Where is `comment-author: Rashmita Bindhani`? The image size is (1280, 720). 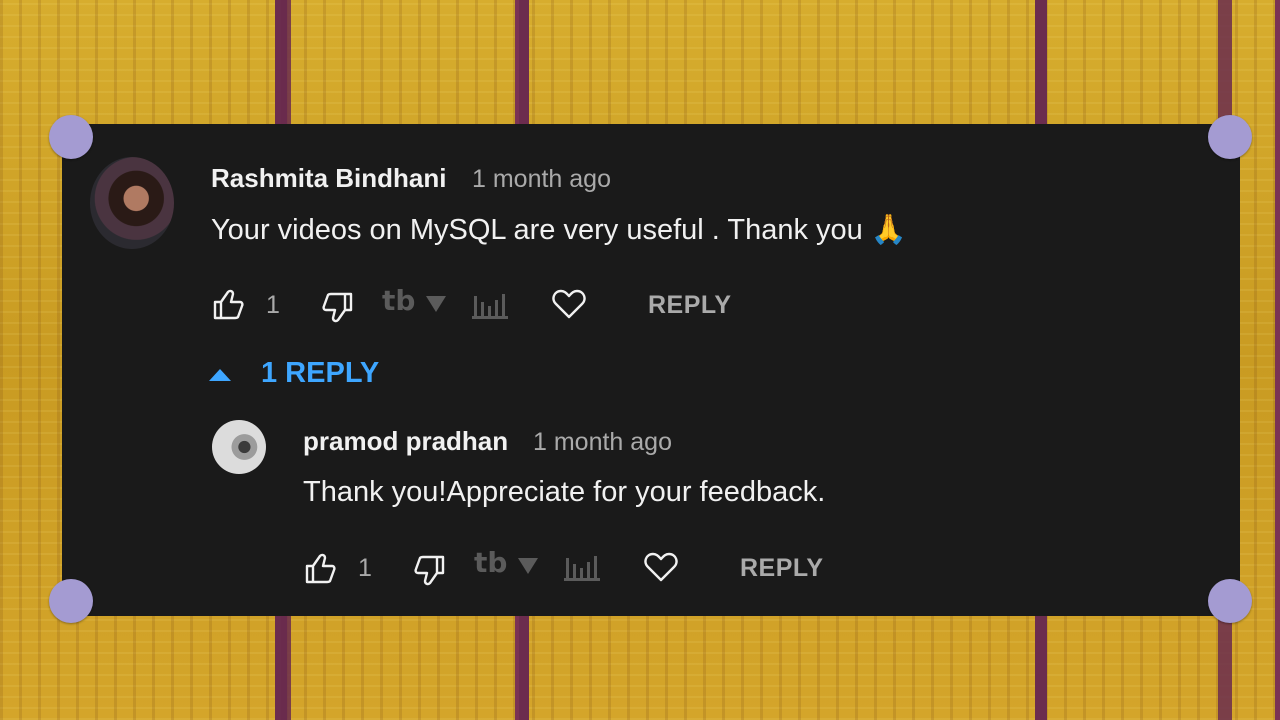
comment-author: Rashmita Bindhani is located at coordinates (328, 178).